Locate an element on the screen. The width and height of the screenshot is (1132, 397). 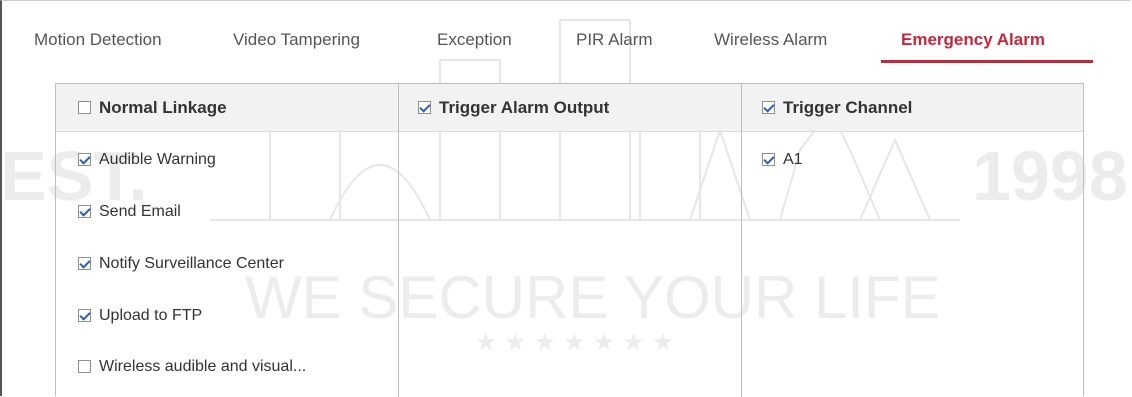
normal-linkage-label: Normal Linkage is located at coordinates (163, 107).